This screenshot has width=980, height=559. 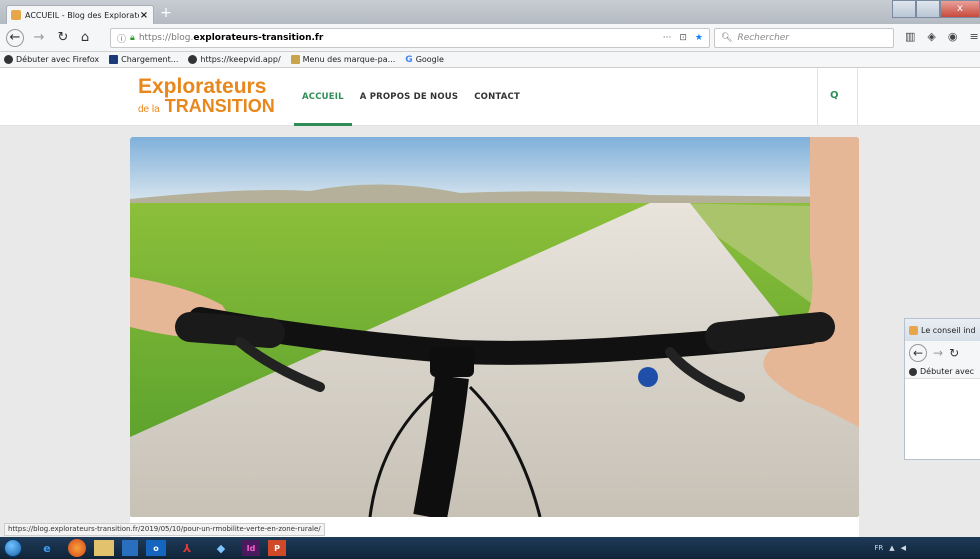 What do you see at coordinates (51, 59) in the screenshot?
I see `bookmark-item: Débuter avec Firefox` at bounding box center [51, 59].